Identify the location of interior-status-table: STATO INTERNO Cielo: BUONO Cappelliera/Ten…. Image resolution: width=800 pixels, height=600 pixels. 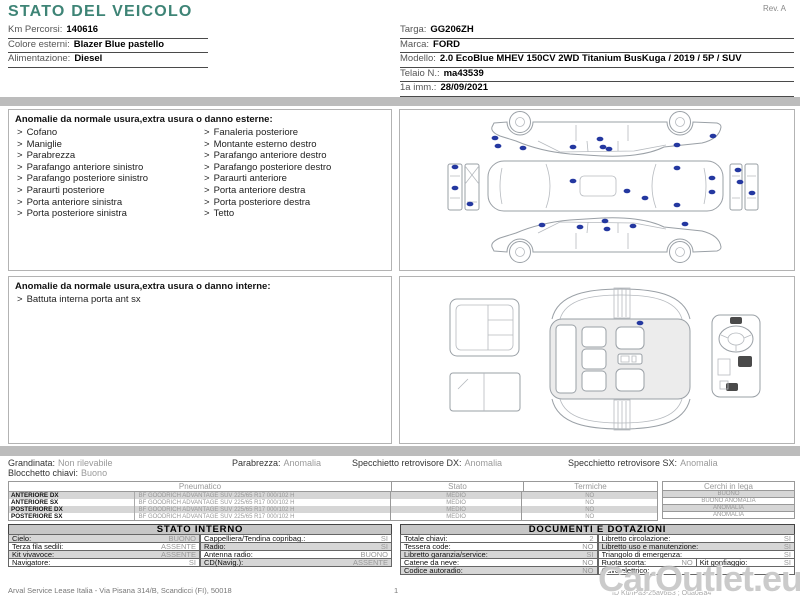
(200, 545).